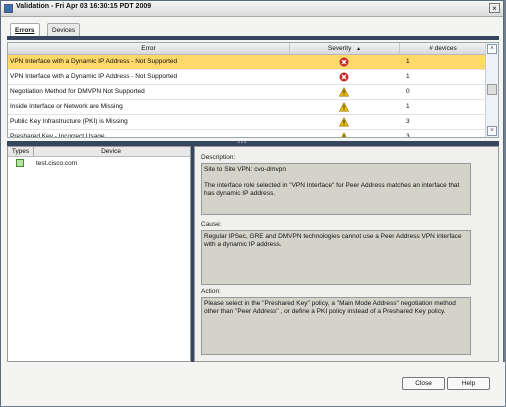  Describe the element at coordinates (218, 157) in the screenshot. I see `description-label: Description:` at that location.